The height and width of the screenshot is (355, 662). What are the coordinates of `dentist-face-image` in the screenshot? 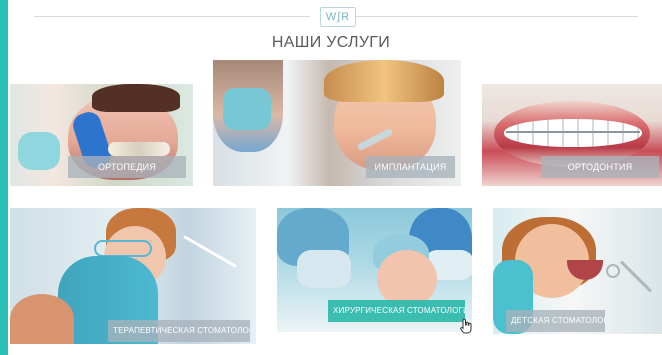 It's located at (135, 257).